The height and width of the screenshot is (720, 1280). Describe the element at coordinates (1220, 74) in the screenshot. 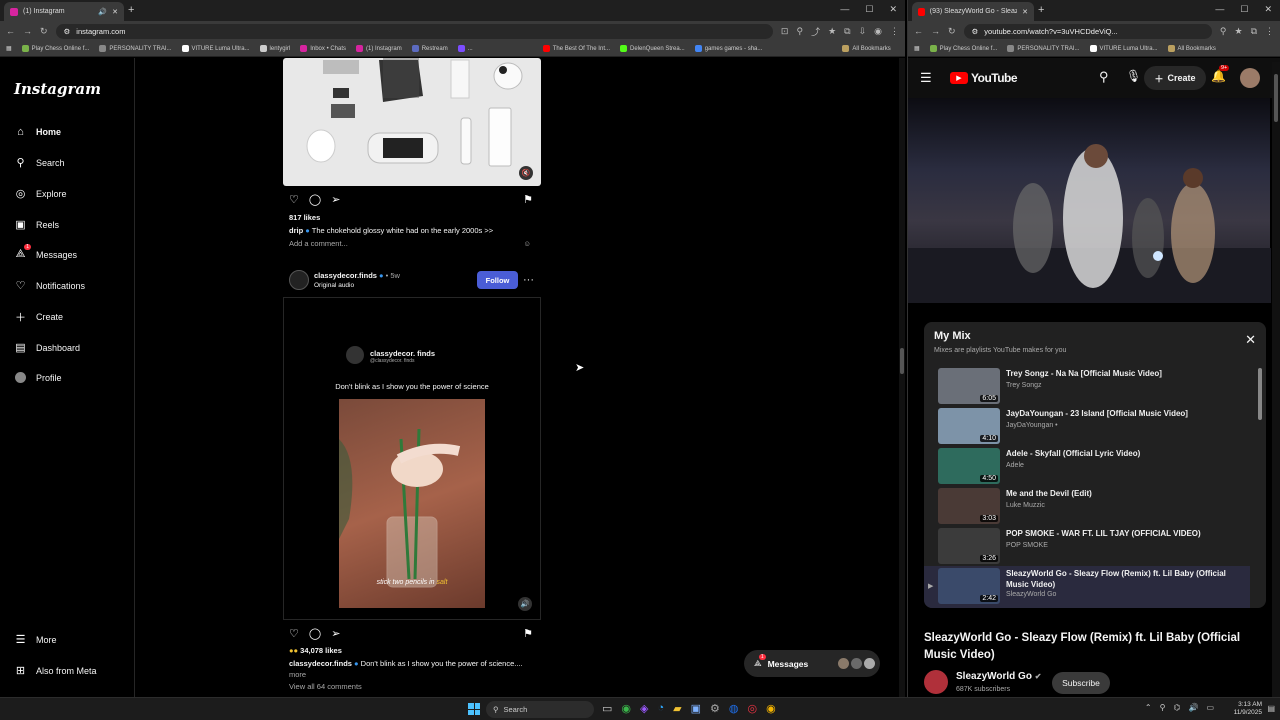

I see `notifications-bell-icon: 🔔 9+` at that location.